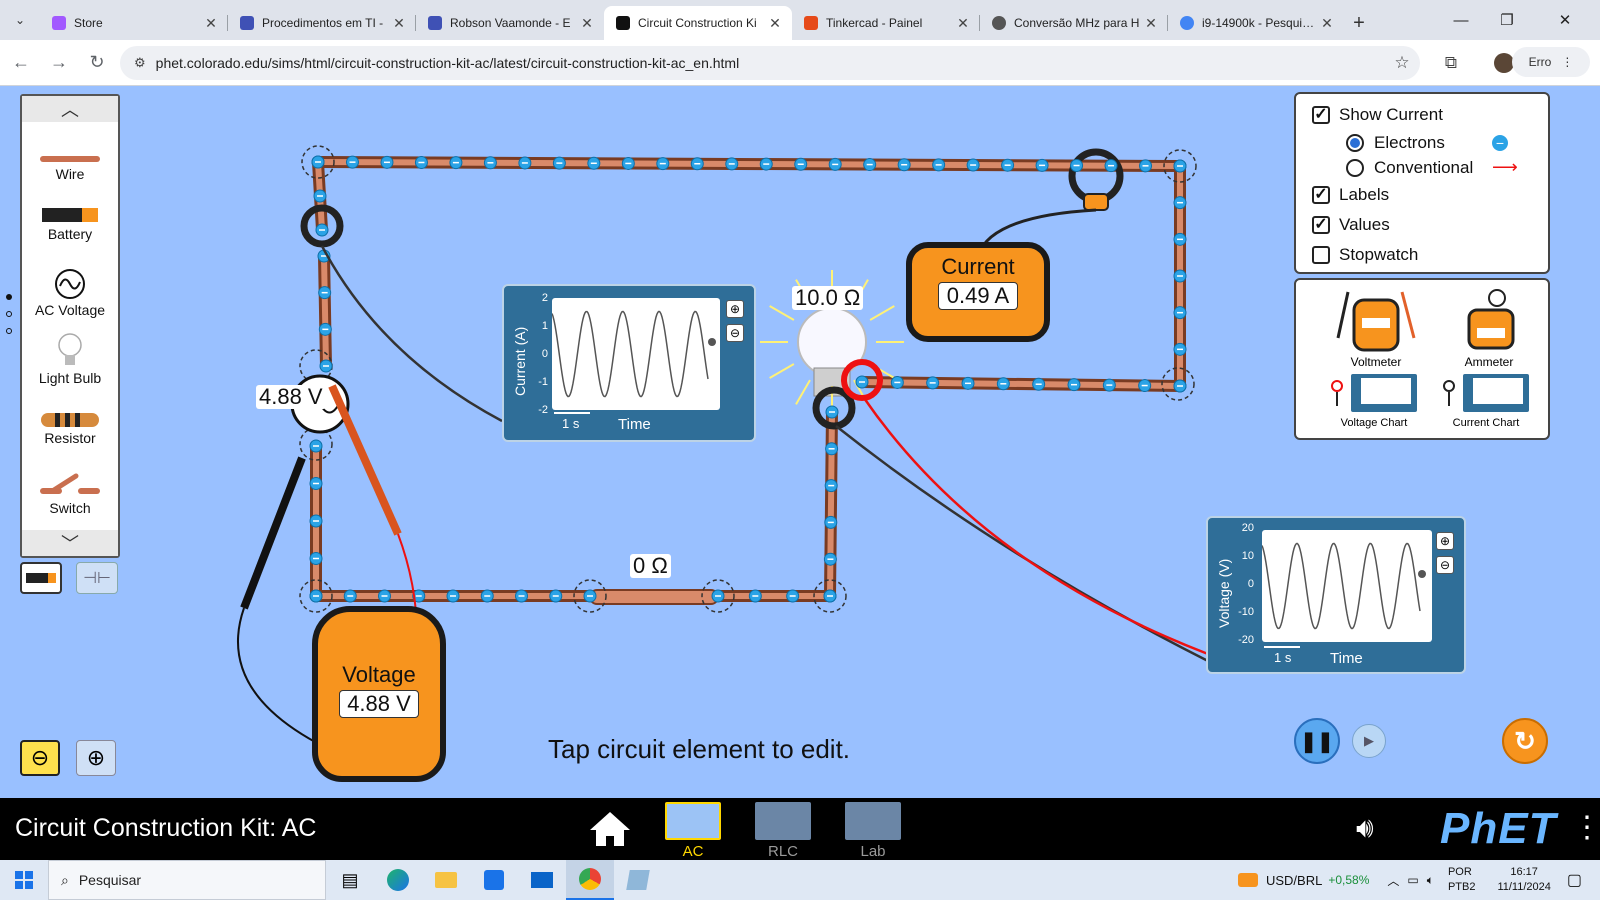 The width and height of the screenshot is (1600, 900). I want to click on labels-checkbox: ✓ Labels, so click(1430, 195).